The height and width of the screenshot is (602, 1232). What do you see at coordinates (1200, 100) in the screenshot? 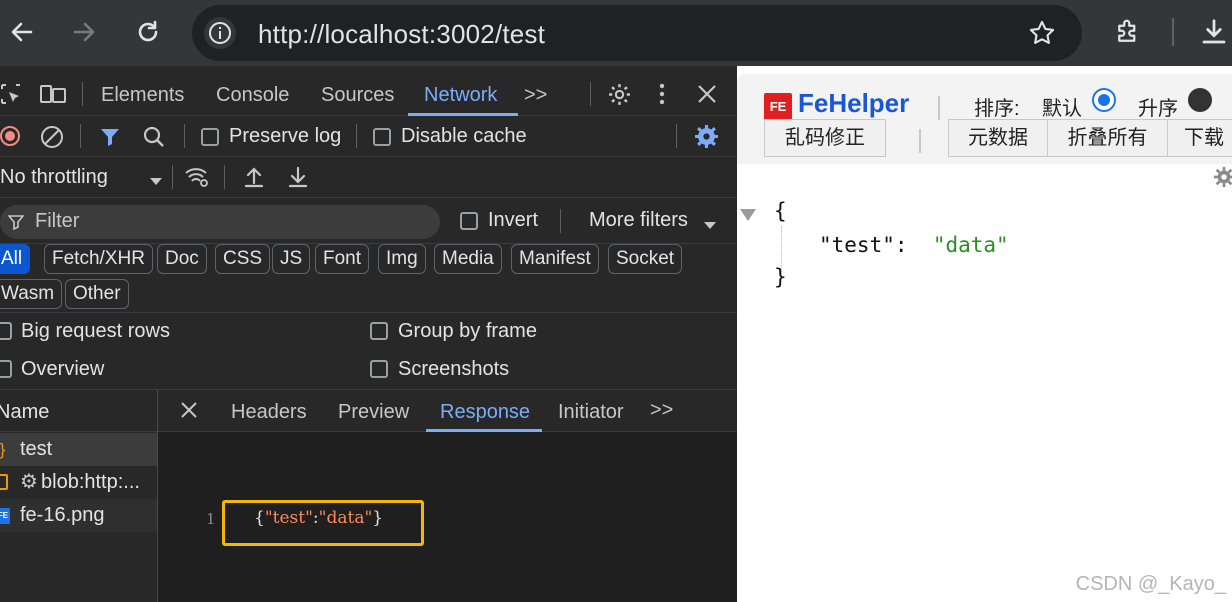
I see `sort-asc-radio` at bounding box center [1200, 100].